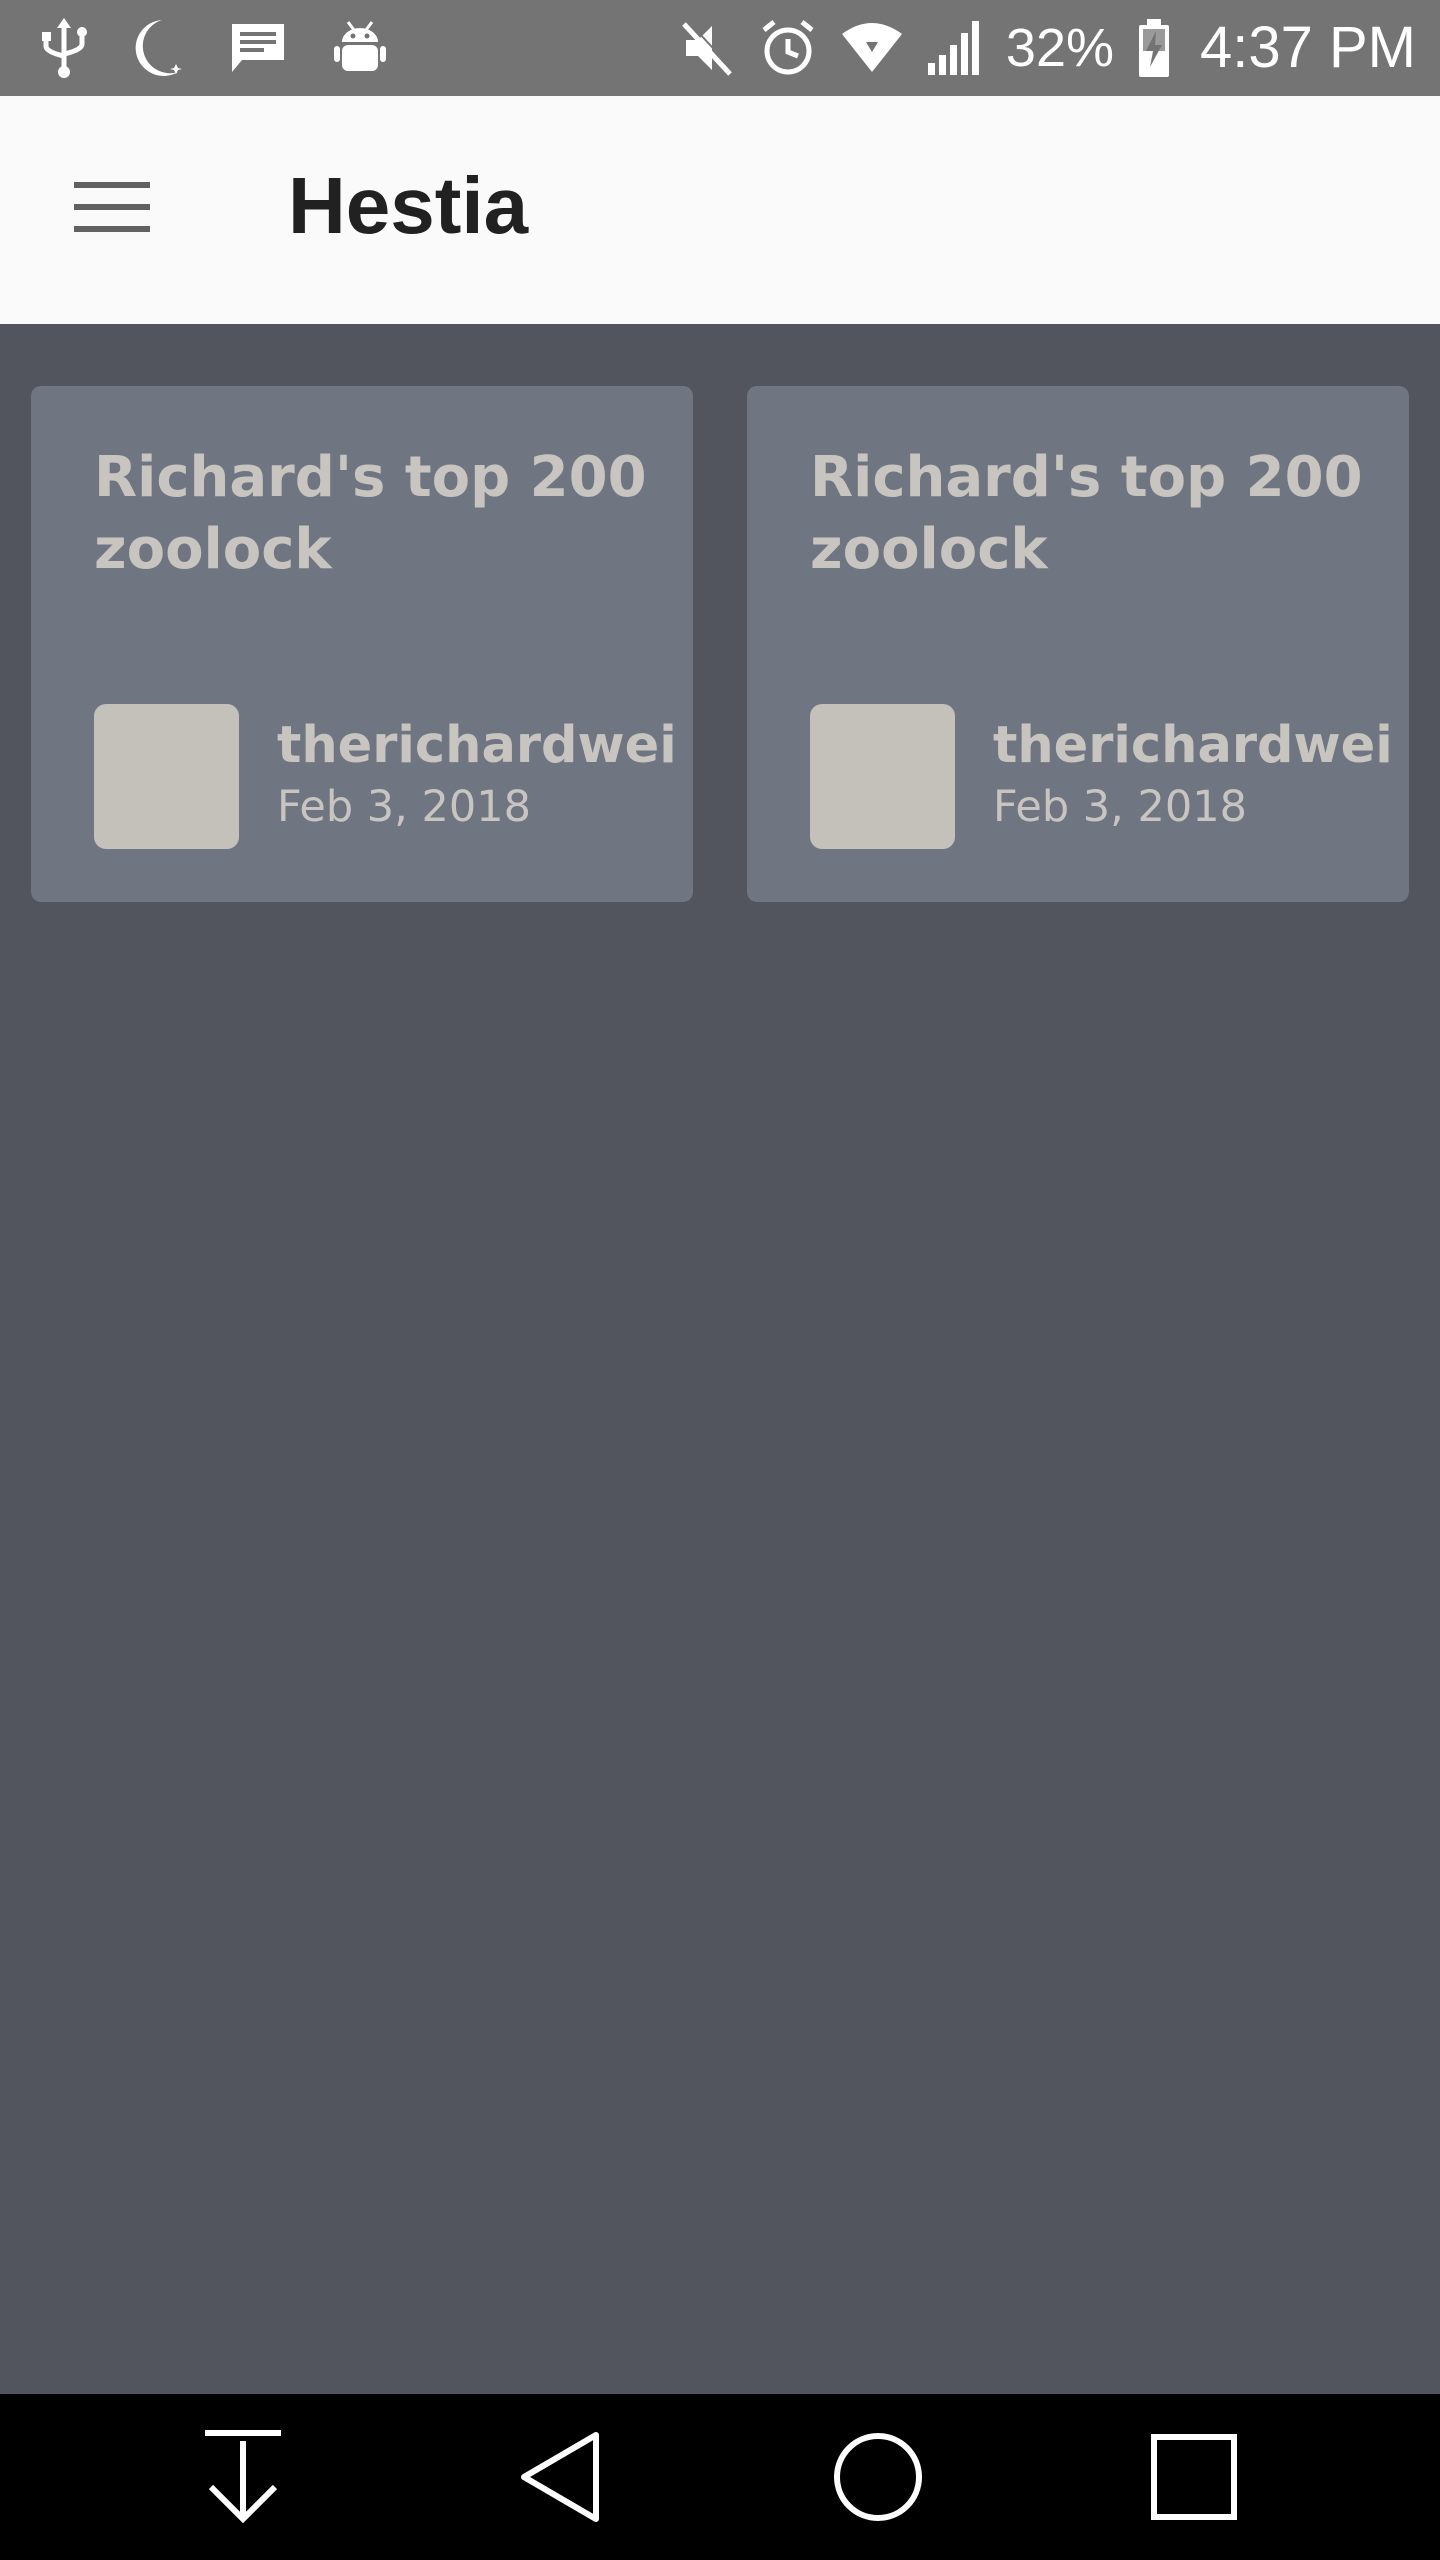 The image size is (1440, 2560). What do you see at coordinates (562, 2477) in the screenshot?
I see `back-icon` at bounding box center [562, 2477].